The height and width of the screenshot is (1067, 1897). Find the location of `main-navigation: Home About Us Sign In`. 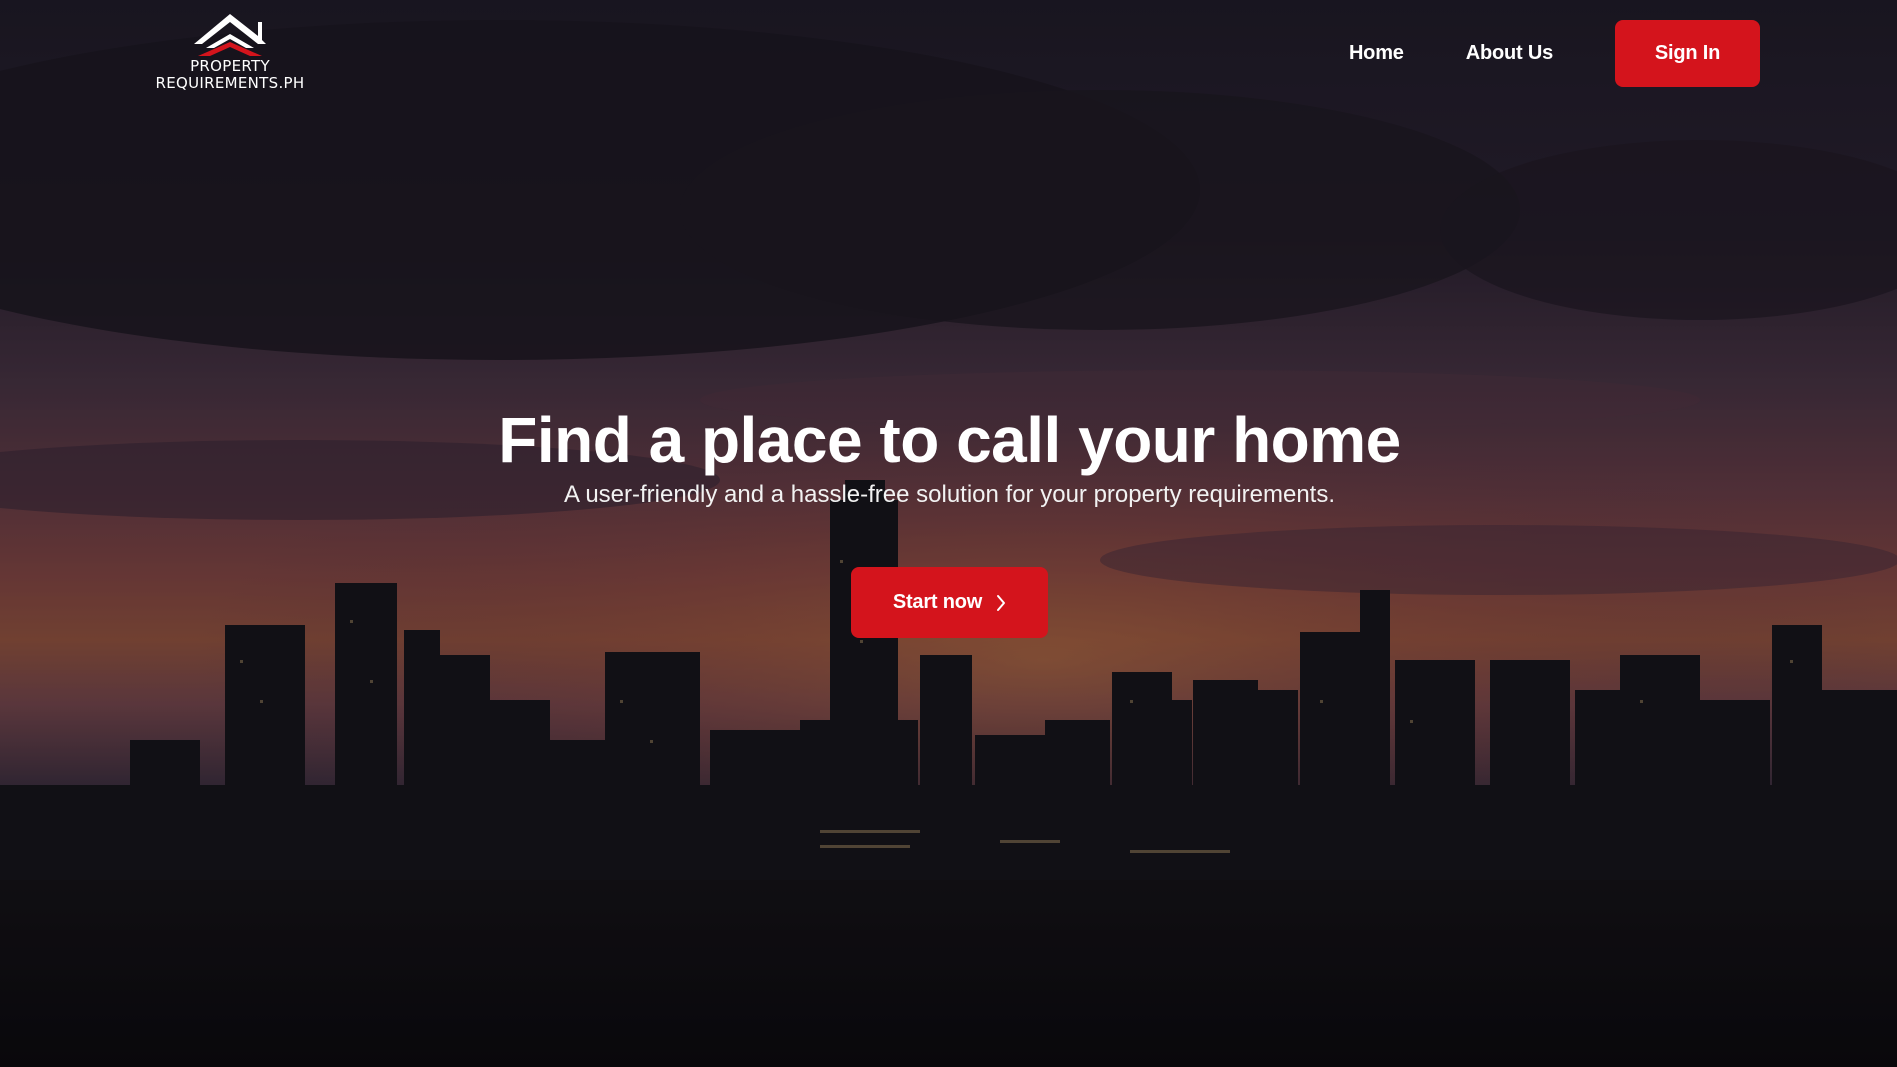

main-navigation: Home About Us Sign In is located at coordinates (1554, 53).